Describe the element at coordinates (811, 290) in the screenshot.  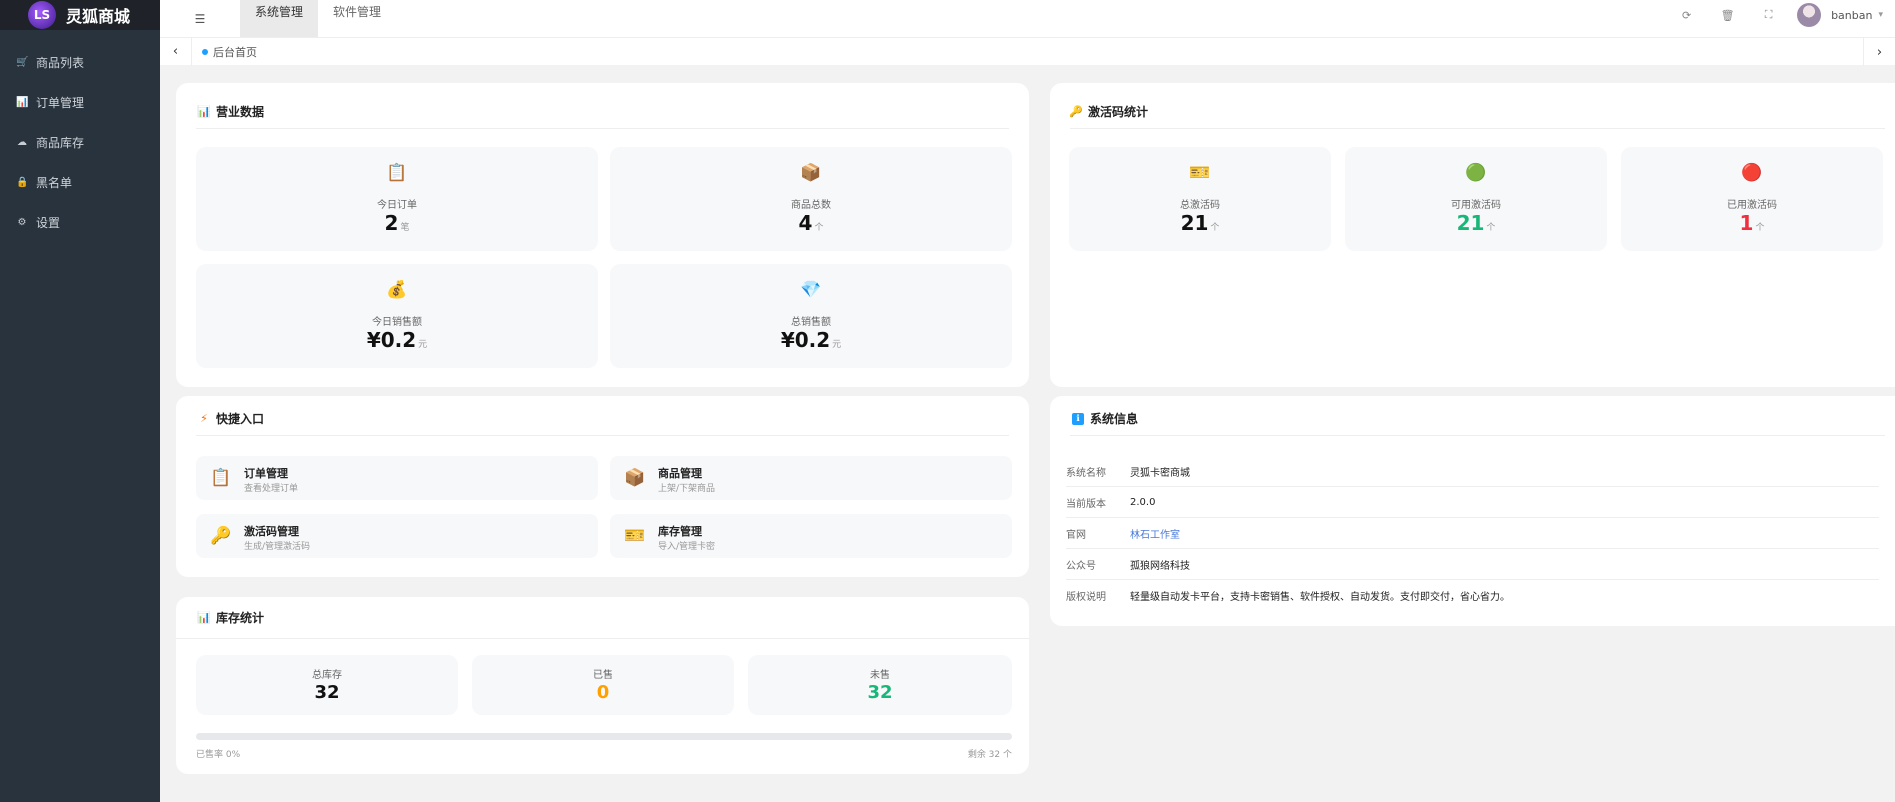
I see `diamond-icon: 💎` at that location.